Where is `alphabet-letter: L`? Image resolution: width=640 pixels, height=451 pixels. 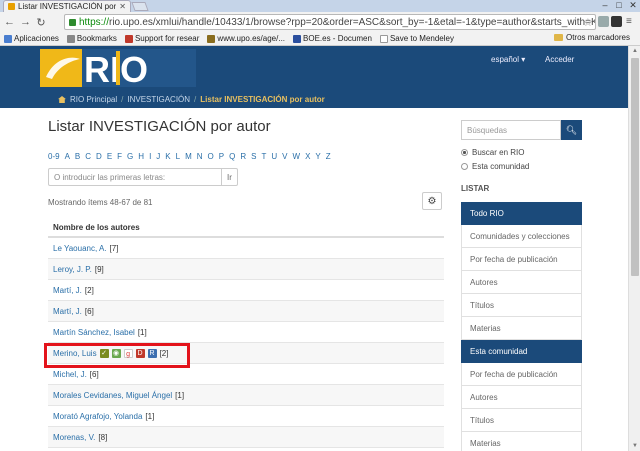
alphabet-letter: L is located at coordinates (178, 156).